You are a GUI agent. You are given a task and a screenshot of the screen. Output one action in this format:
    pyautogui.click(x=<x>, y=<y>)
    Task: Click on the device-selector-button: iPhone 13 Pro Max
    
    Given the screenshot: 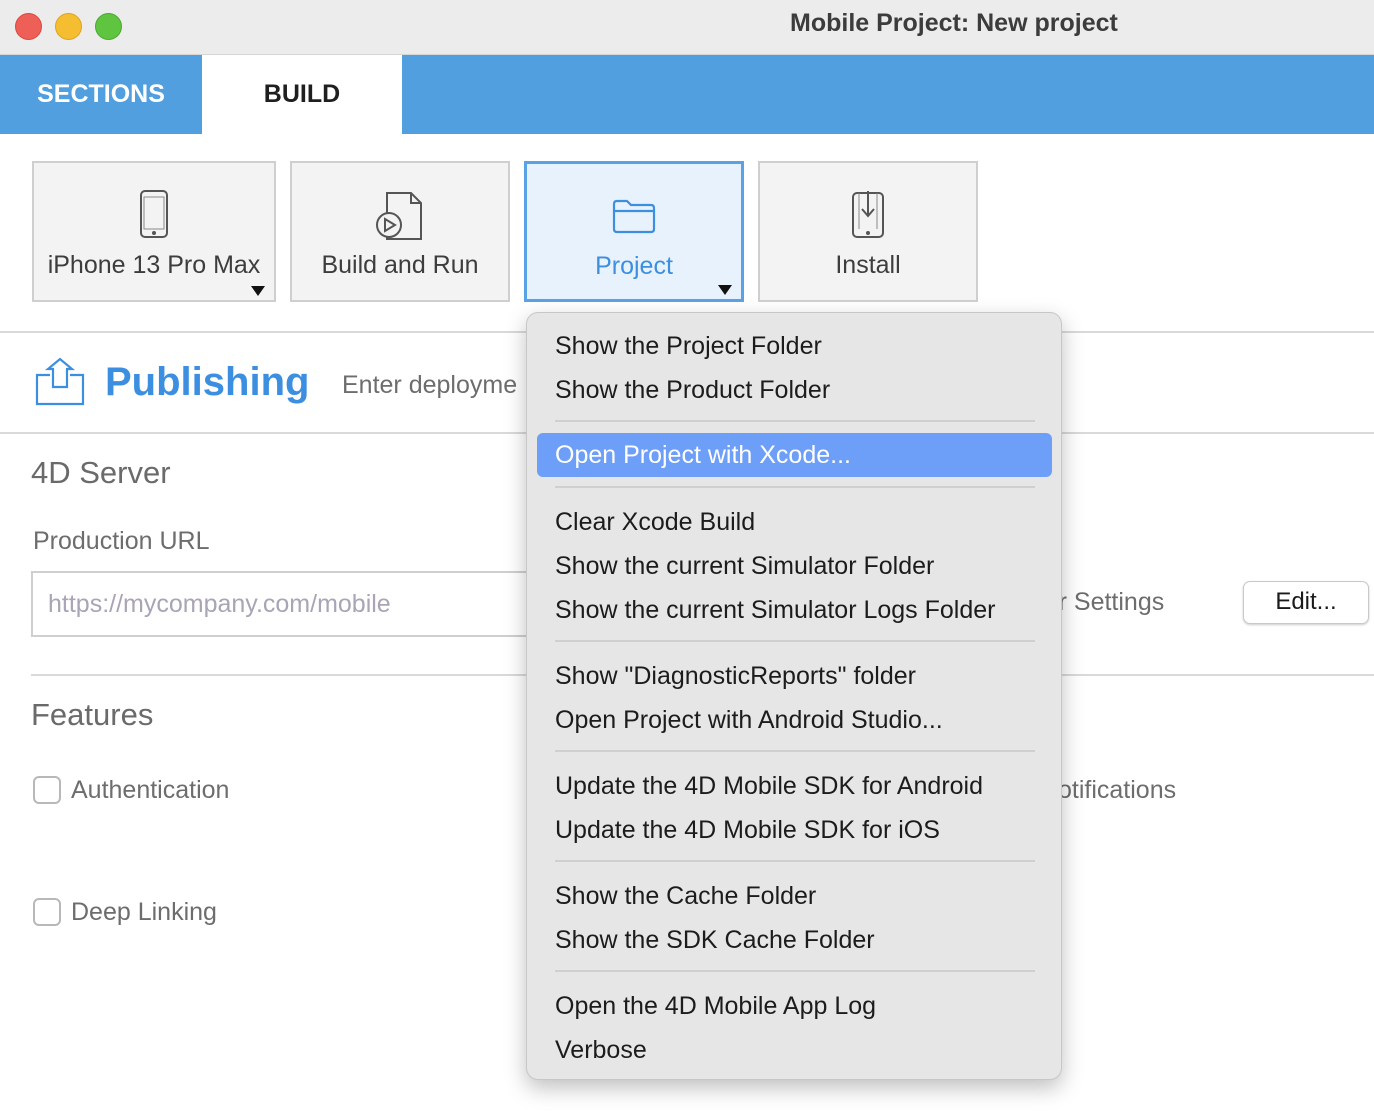 What is the action you would take?
    pyautogui.click(x=154, y=231)
    